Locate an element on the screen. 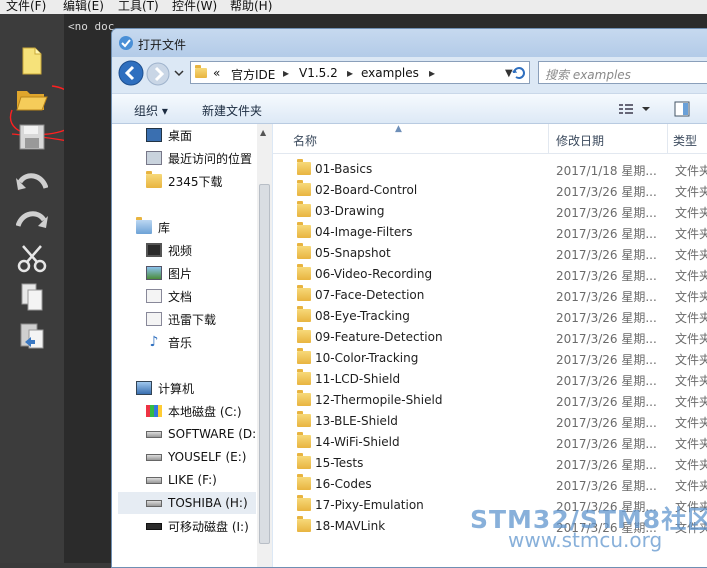 This screenshot has width=707, height=568. column-type-header: 类型 is located at coordinates (685, 140).